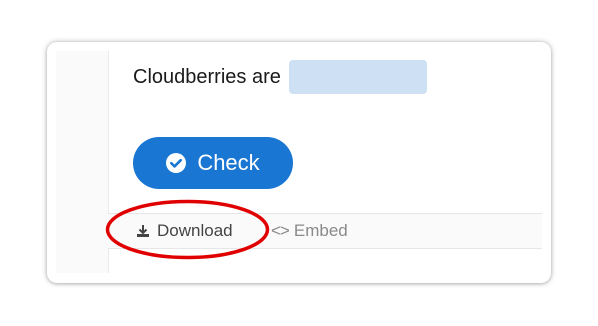 The image size is (598, 326). What do you see at coordinates (176, 163) in the screenshot?
I see `check-circle-icon` at bounding box center [176, 163].